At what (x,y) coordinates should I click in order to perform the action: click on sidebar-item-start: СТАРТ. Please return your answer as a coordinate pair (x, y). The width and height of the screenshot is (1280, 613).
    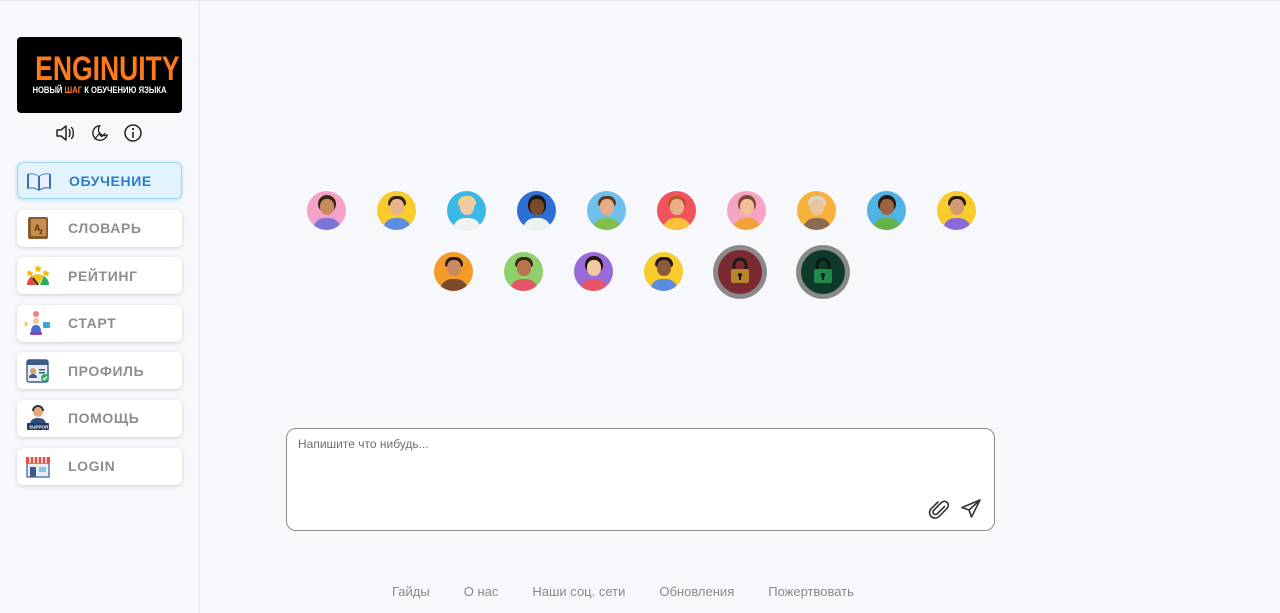
    Looking at the image, I should click on (99, 323).